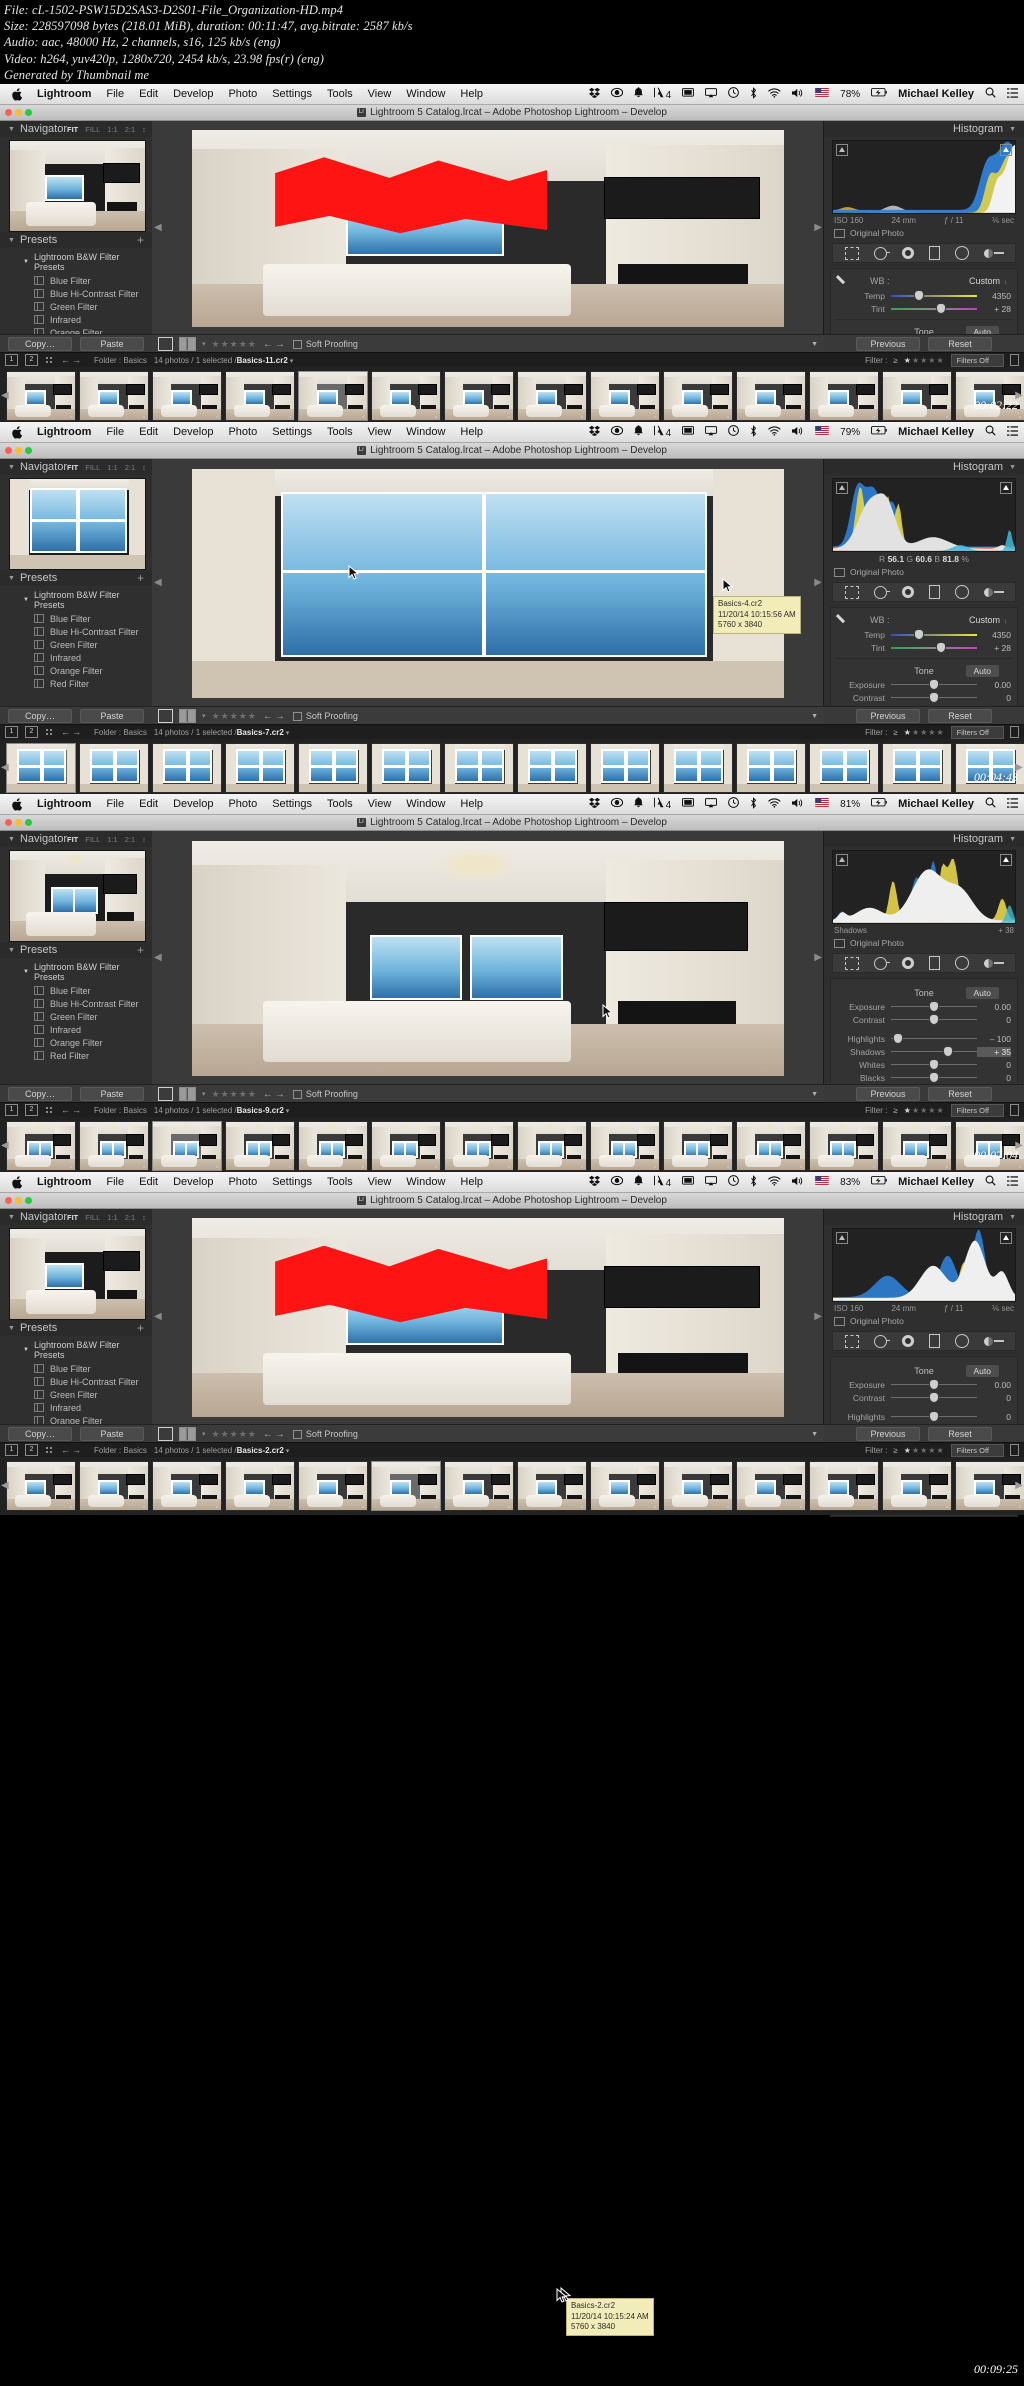 The image size is (1024, 2386). Describe the element at coordinates (18, 1200) in the screenshot. I see `minimize-button` at that location.